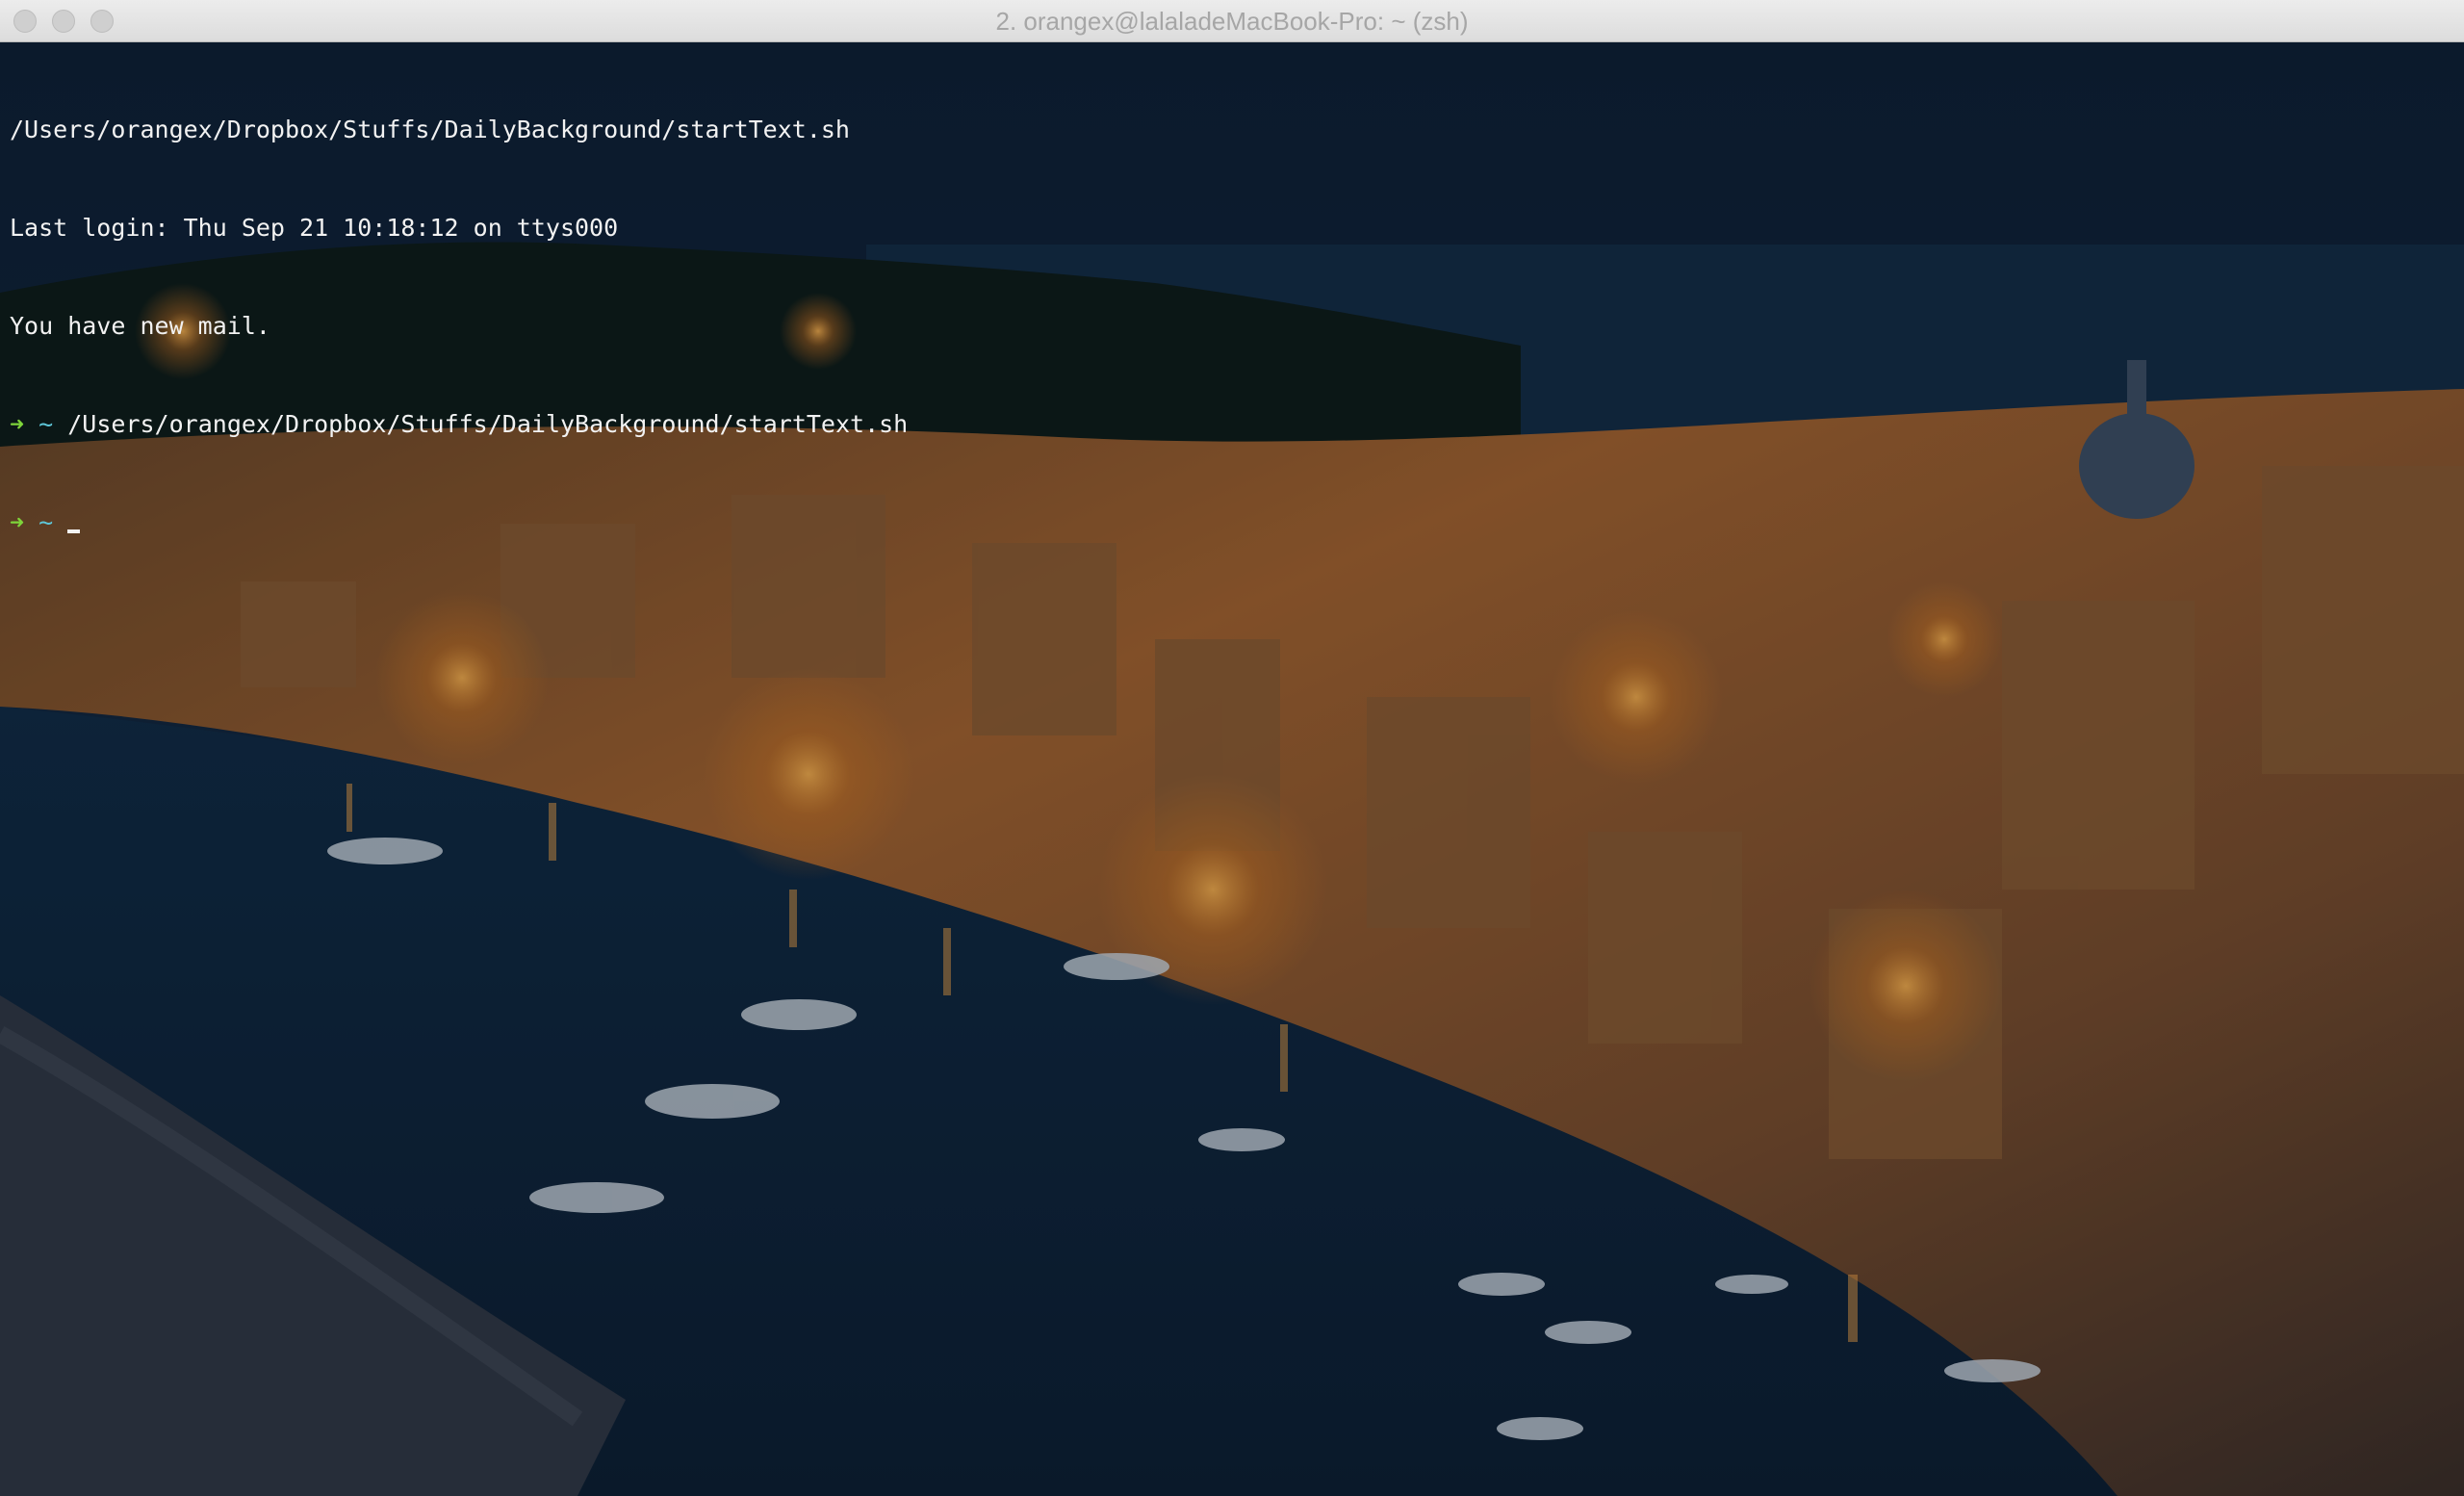 Image resolution: width=2464 pixels, height=1496 pixels. I want to click on title-bar: 2. orangex@lalaladeMacBook-Pro: ~ (zsh), so click(1232, 21).